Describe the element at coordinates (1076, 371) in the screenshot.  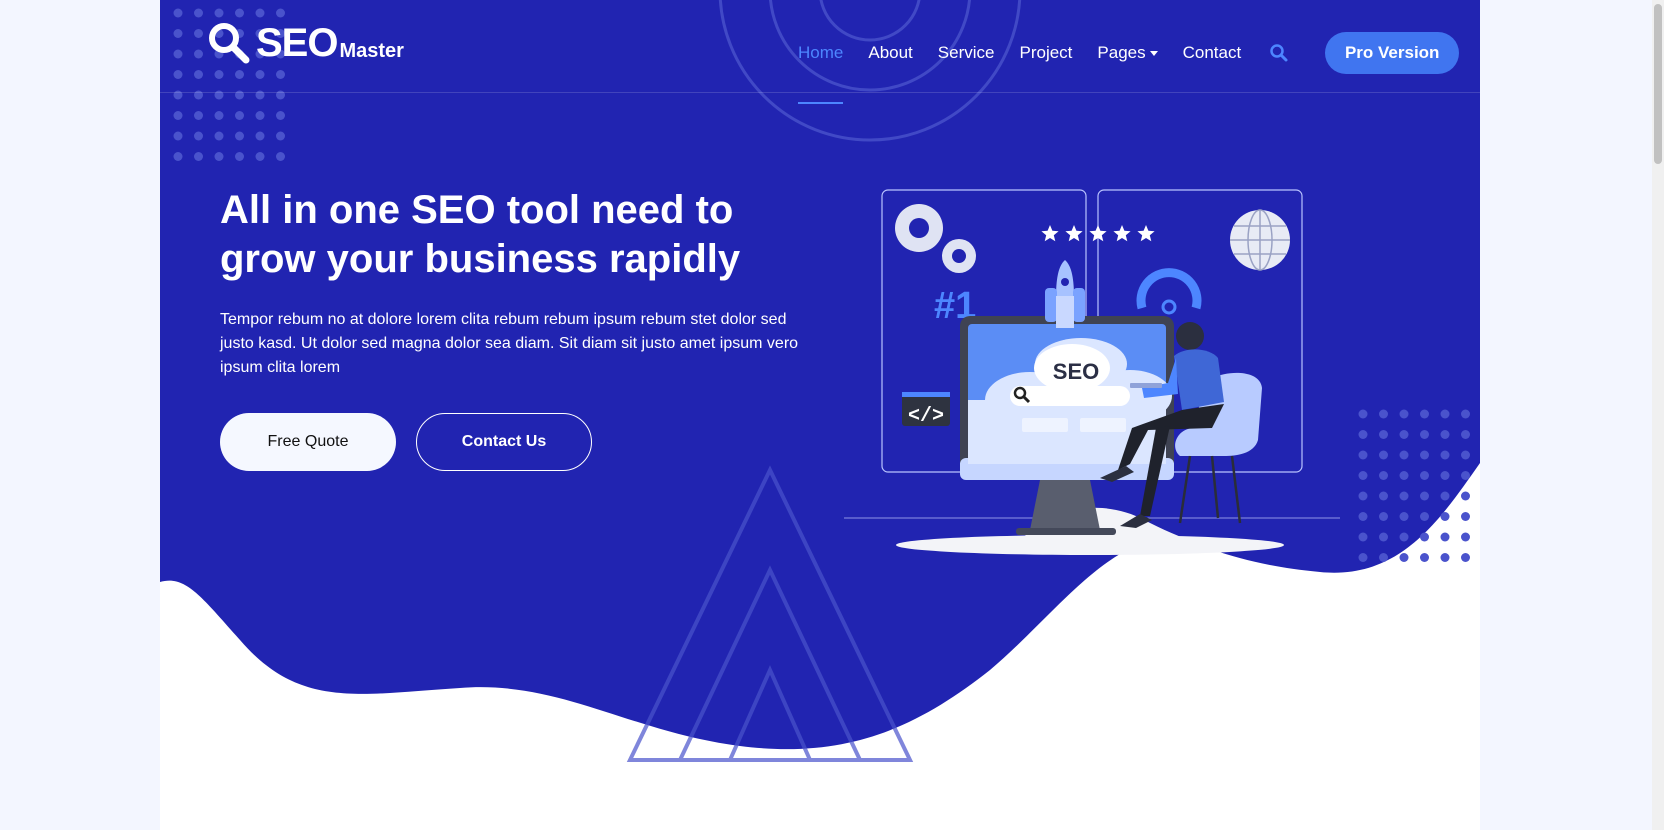
I see `screen-seo-label: SEO` at that location.